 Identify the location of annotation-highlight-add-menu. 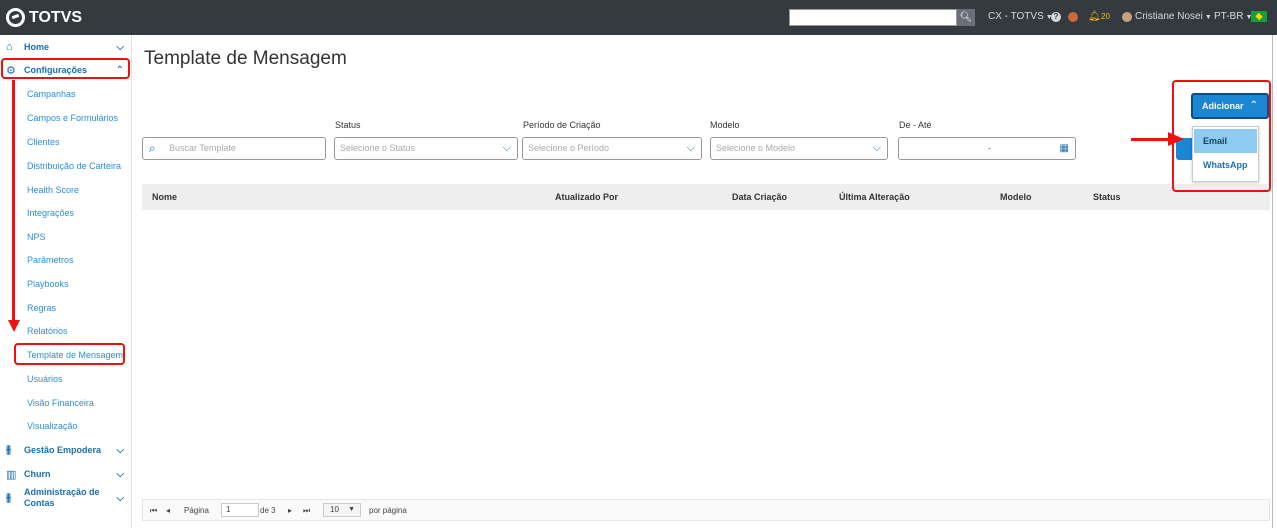
(1221, 136).